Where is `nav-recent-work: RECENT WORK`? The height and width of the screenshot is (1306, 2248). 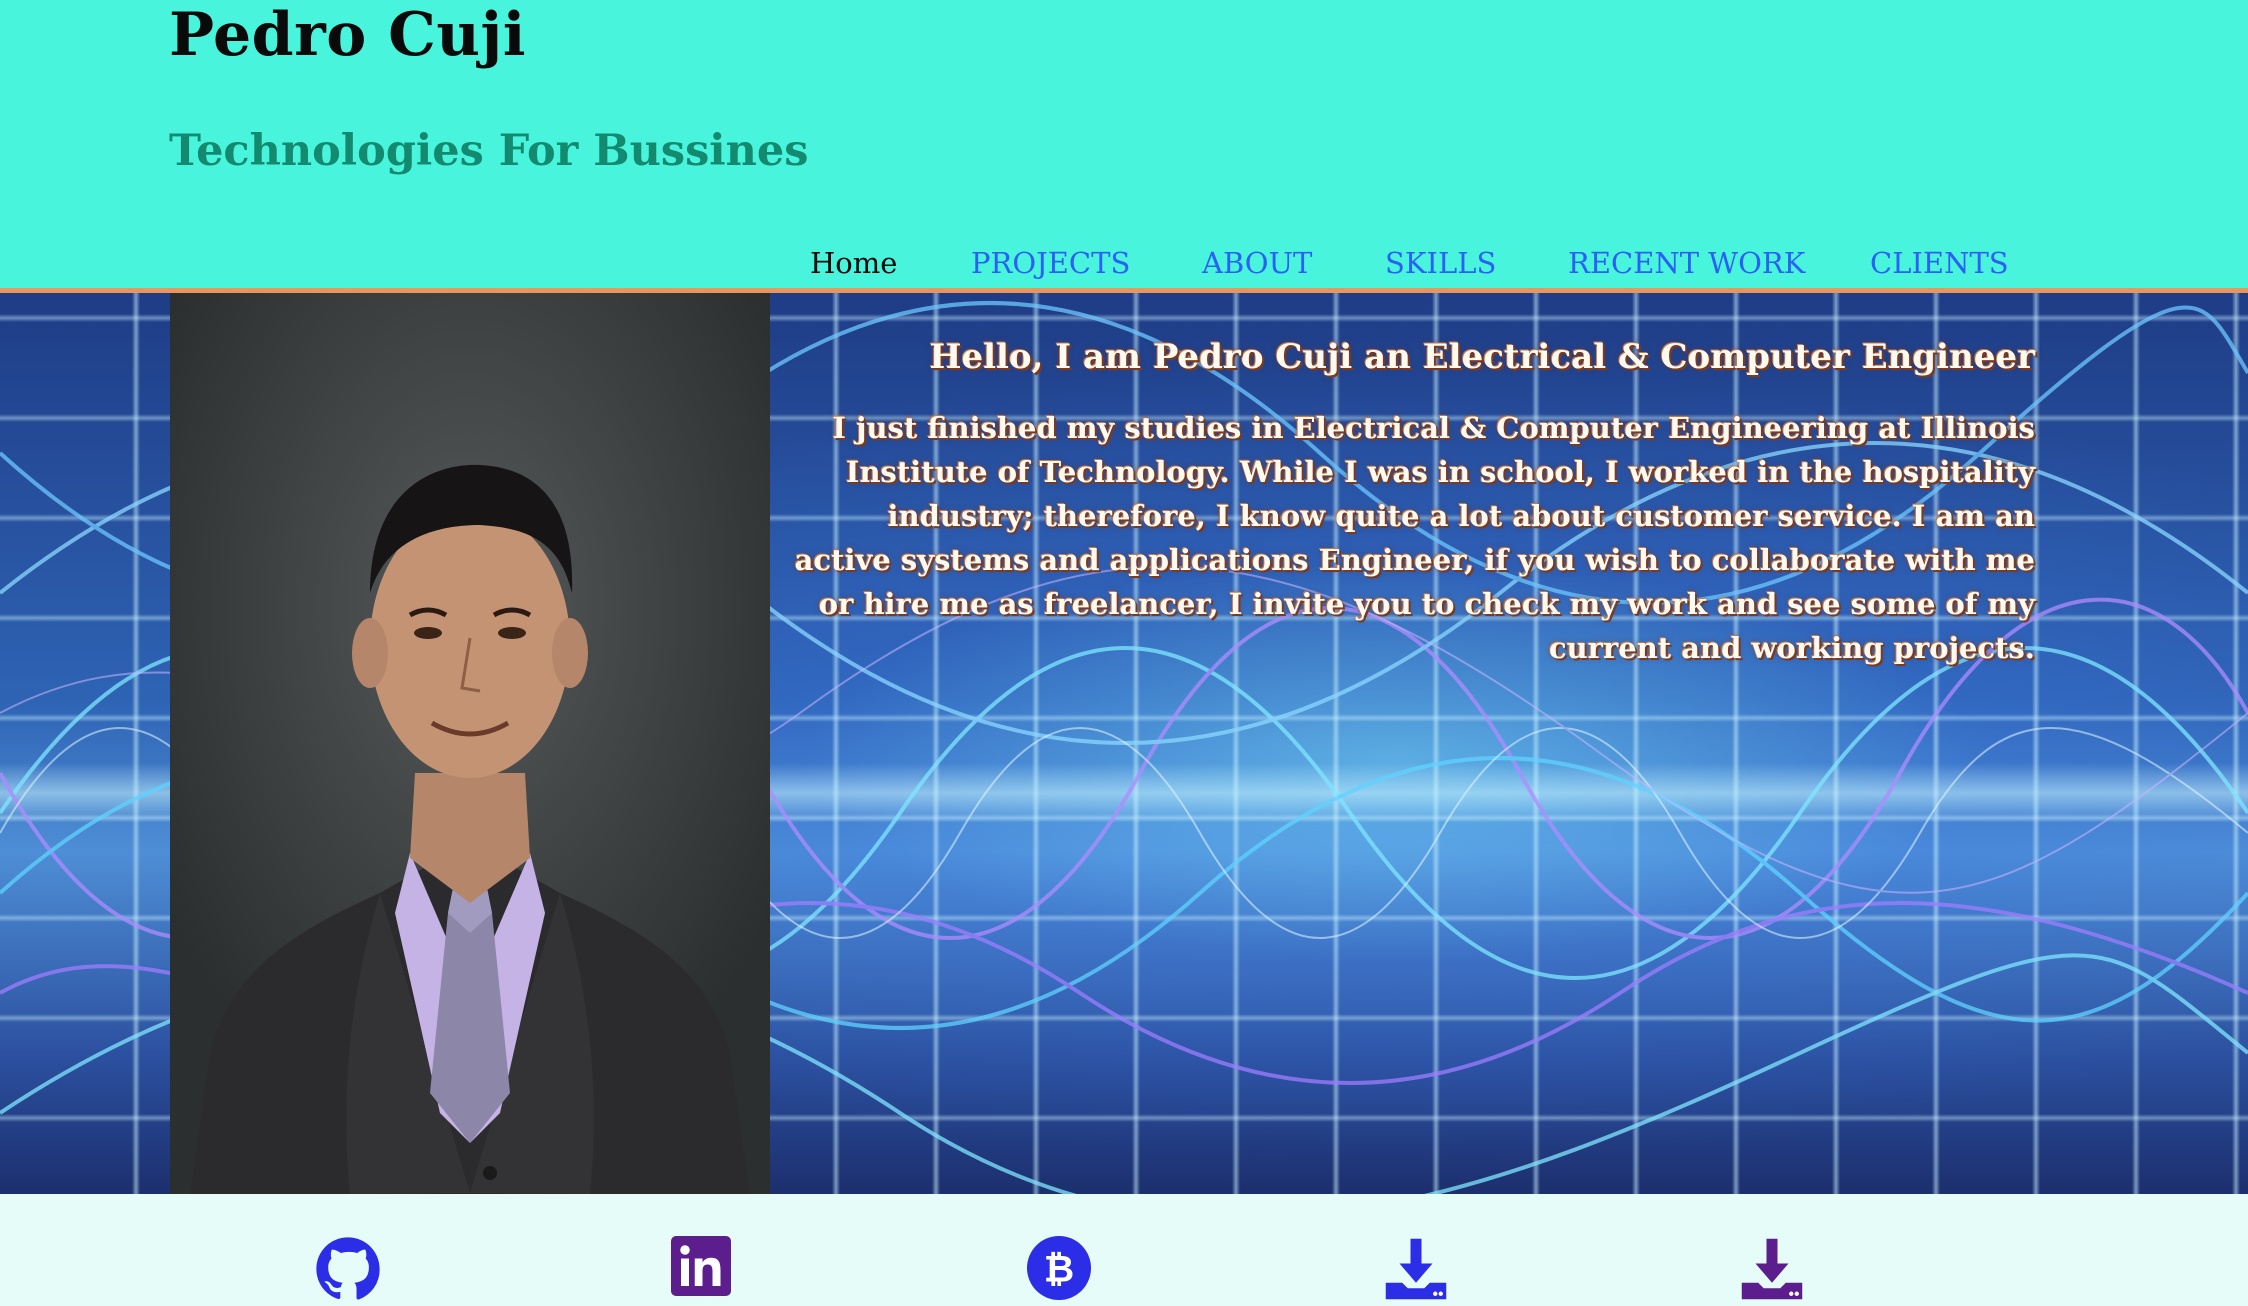 nav-recent-work: RECENT WORK is located at coordinates (1686, 263).